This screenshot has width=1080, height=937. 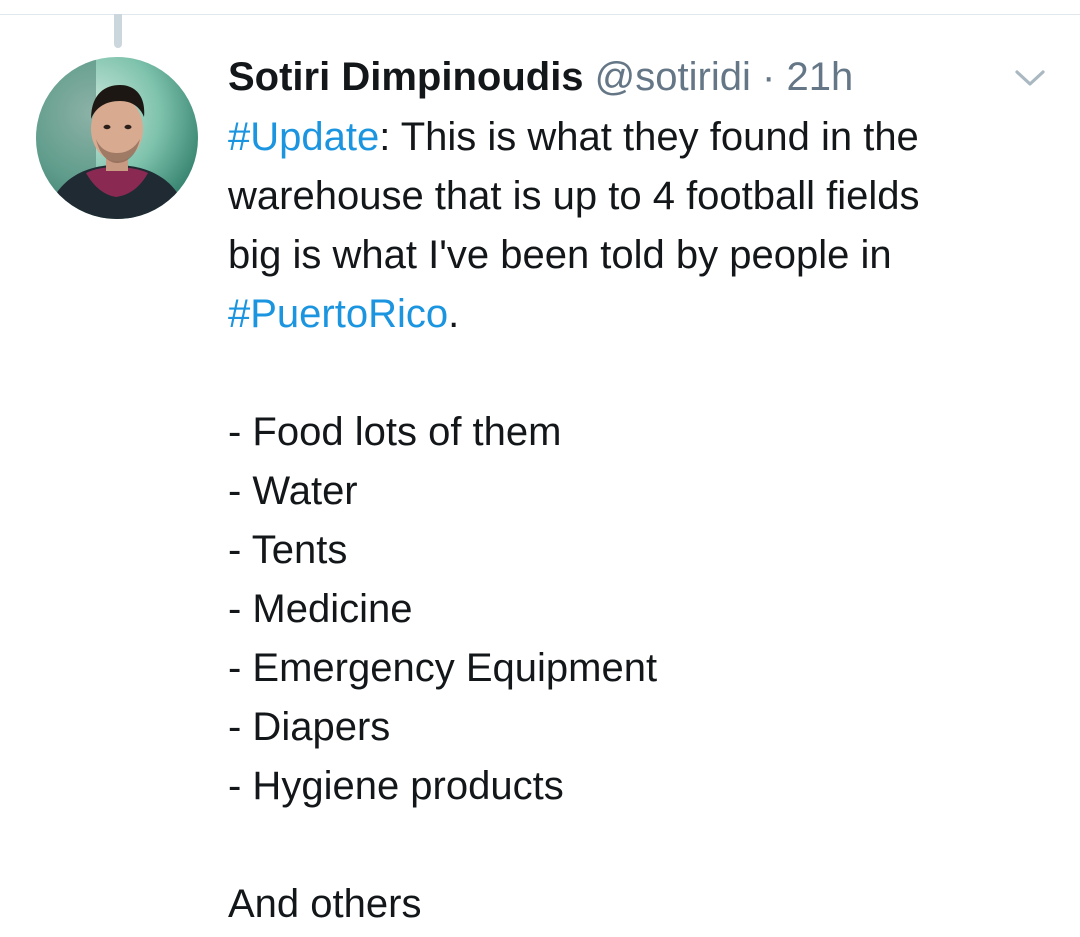 I want to click on chevron-down-icon, so click(x=1030, y=78).